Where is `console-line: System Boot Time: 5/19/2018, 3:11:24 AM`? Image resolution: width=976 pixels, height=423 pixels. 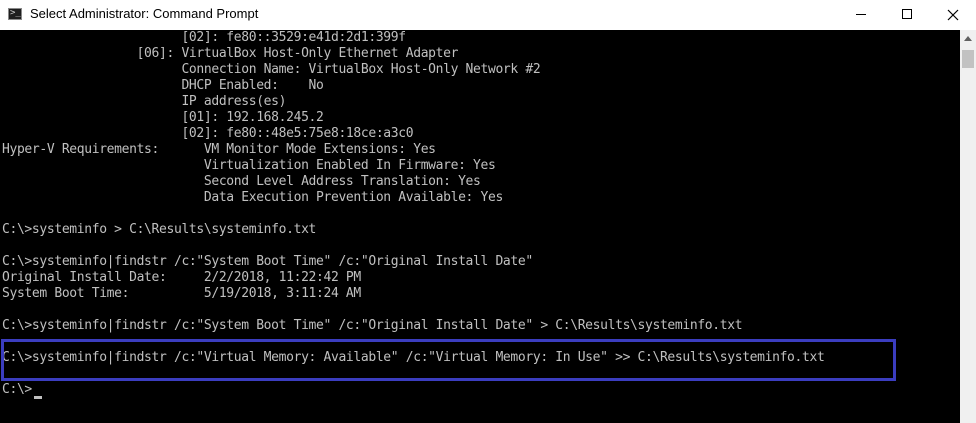 console-line: System Boot Time: 5/19/2018, 3:11:24 AM is located at coordinates (181, 293).